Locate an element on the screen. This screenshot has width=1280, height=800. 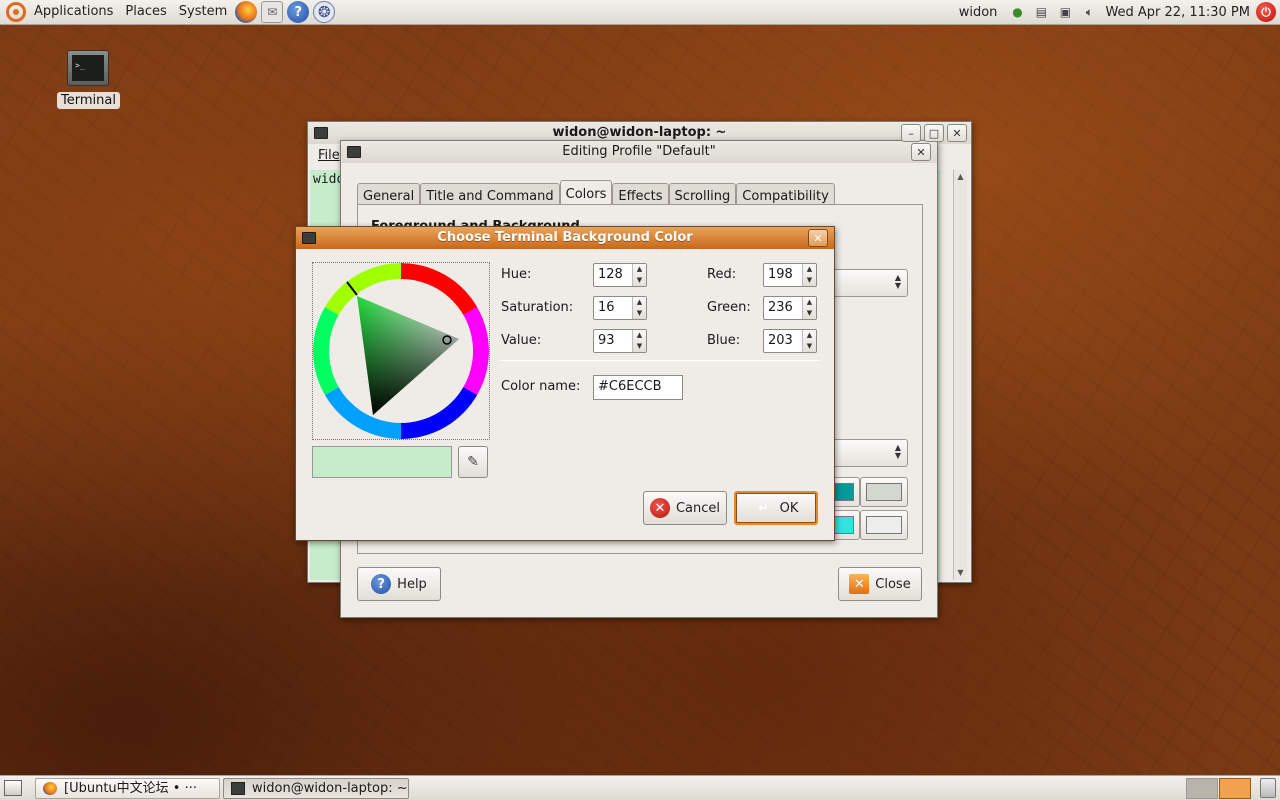
ok-arrow-icon: ↵ is located at coordinates (764, 508).